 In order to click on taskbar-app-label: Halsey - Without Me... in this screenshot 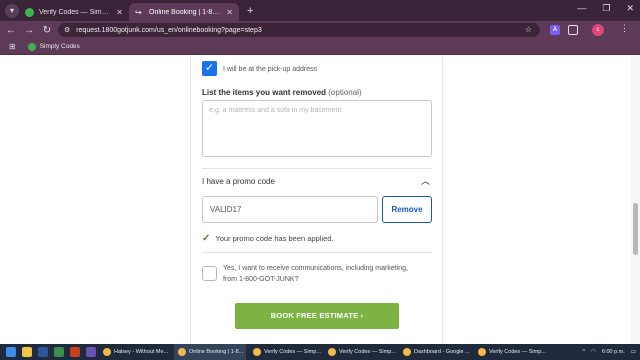, I will do `click(141, 352)`.